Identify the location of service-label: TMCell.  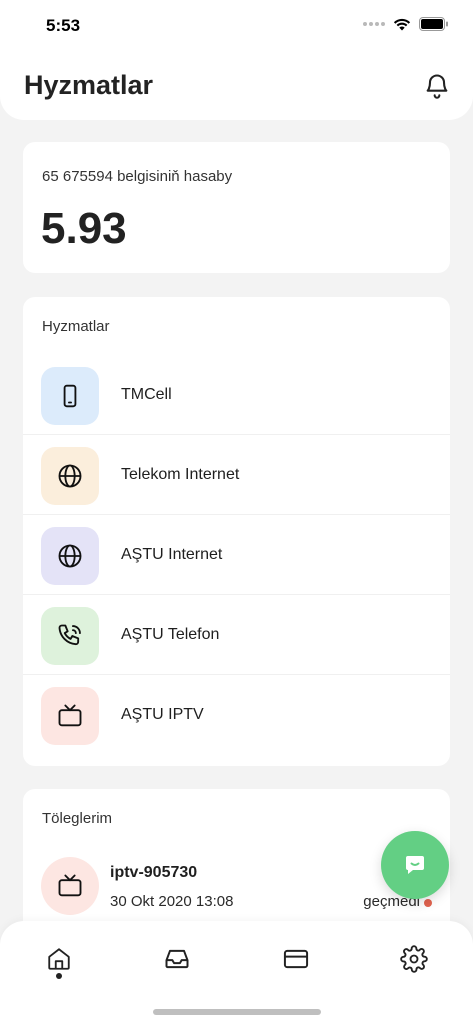
(146, 394).